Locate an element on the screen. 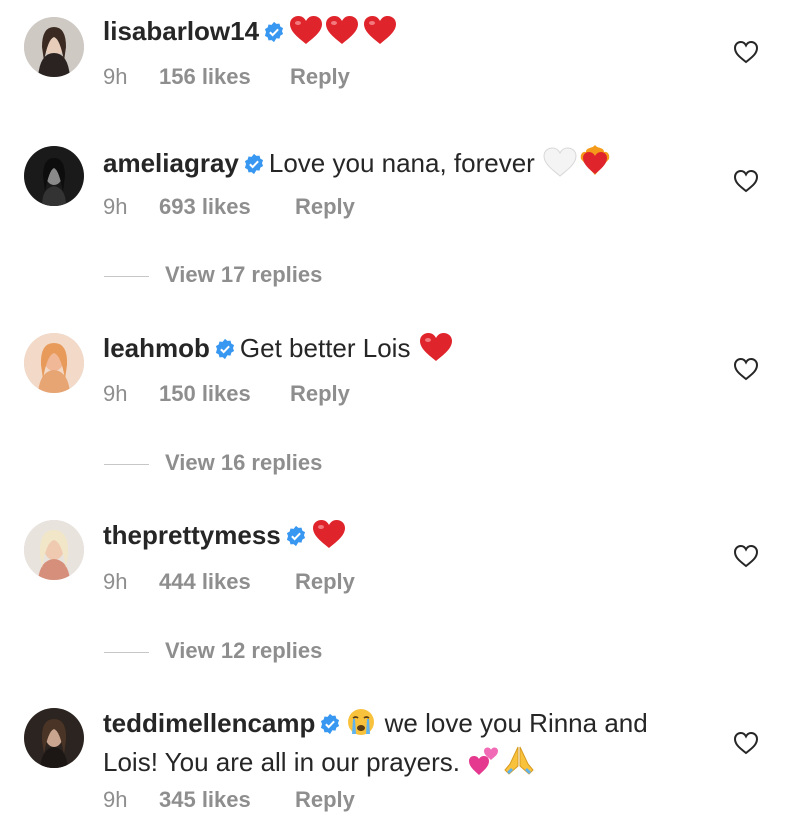 The image size is (800, 820). comment-text: ameliagray Love you nana, forever is located at coordinates (403, 163).